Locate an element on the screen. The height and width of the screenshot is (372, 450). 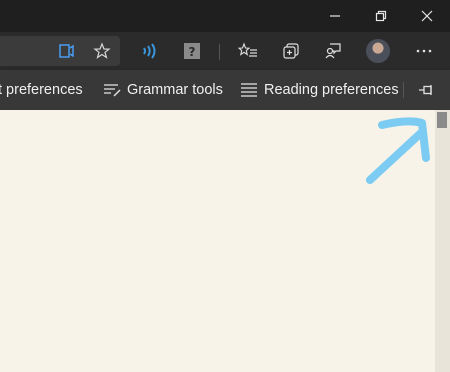
reading-preferences-button: Reading preferences is located at coordinates (319, 90).